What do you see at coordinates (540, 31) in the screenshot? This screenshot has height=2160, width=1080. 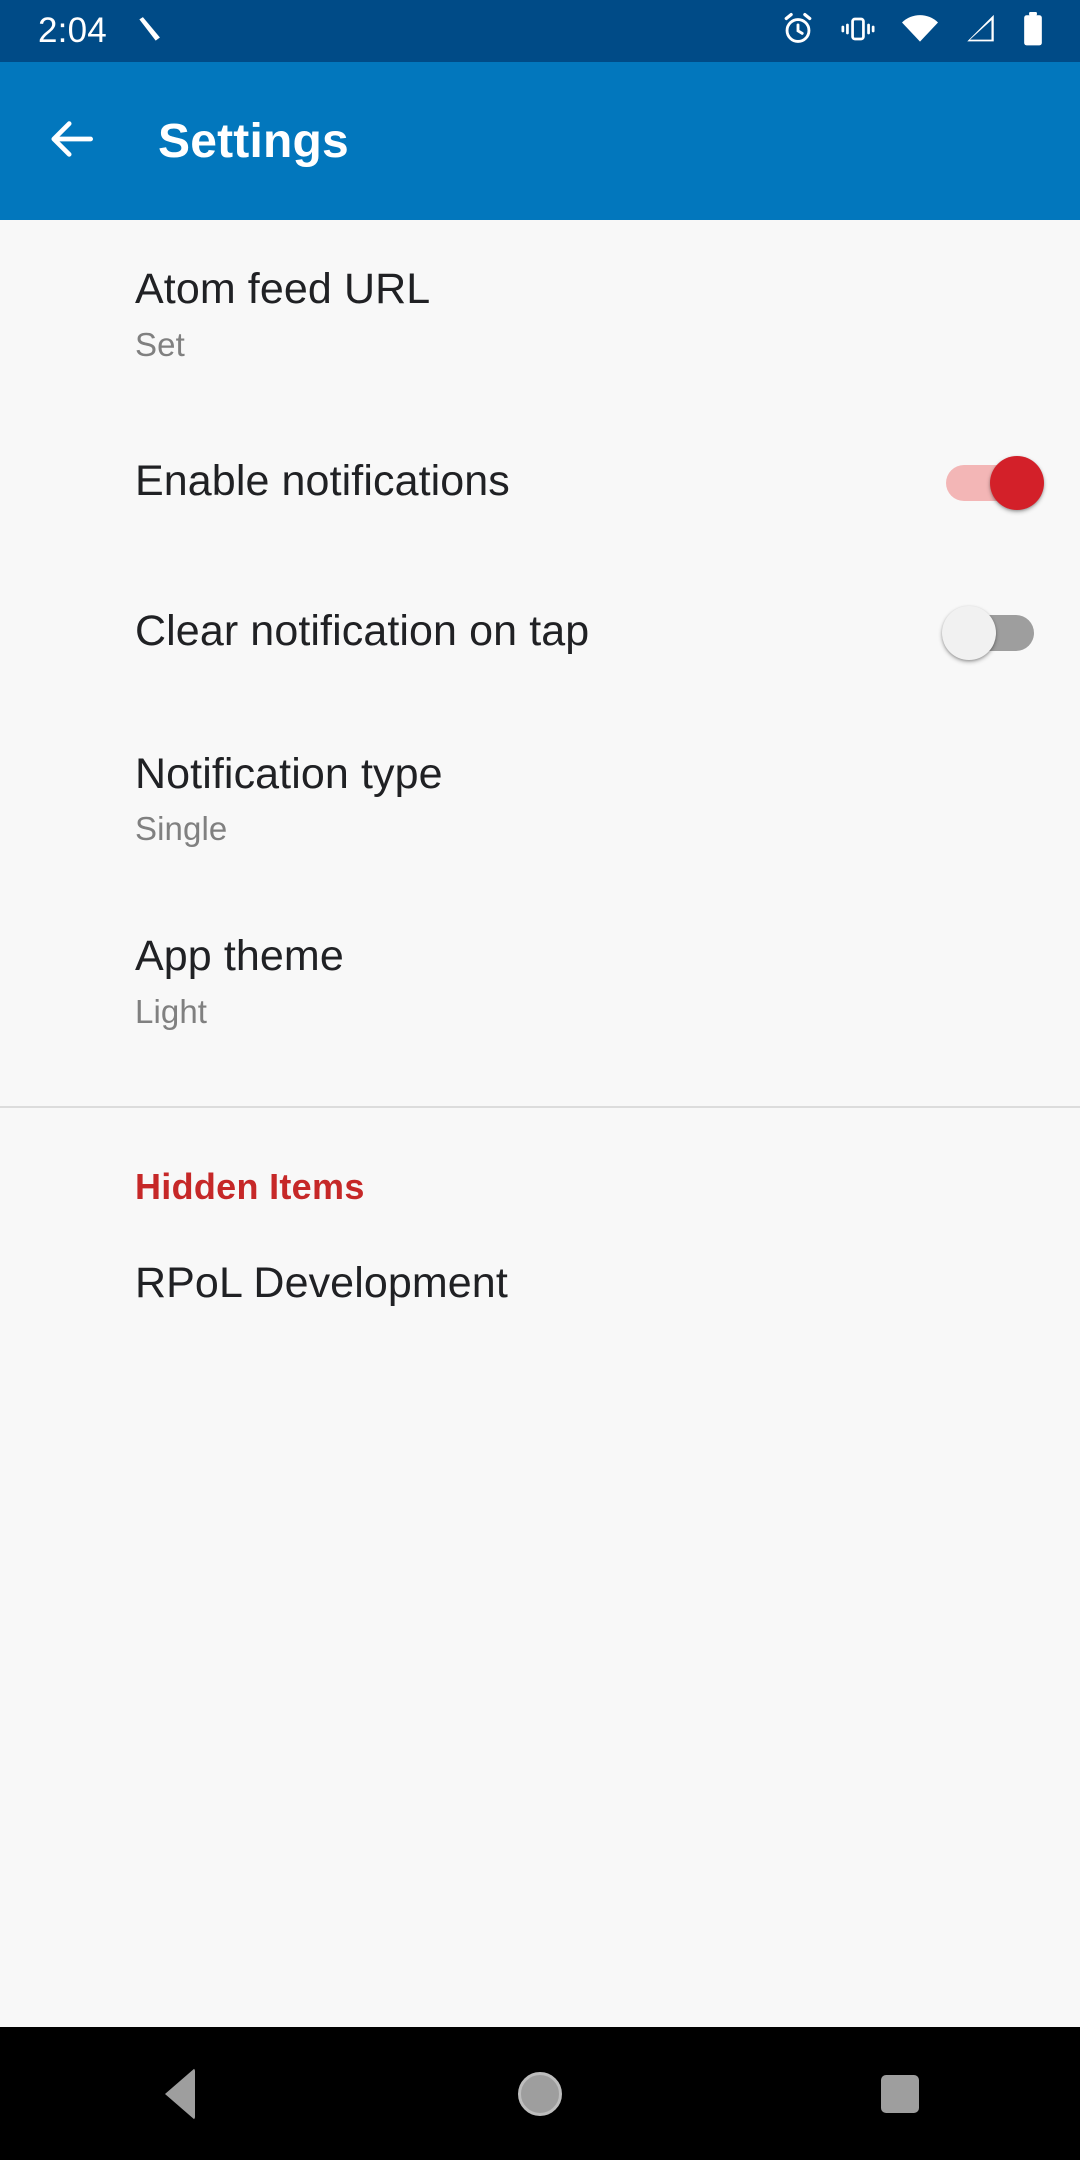 I see `status-bar: 2:04` at bounding box center [540, 31].